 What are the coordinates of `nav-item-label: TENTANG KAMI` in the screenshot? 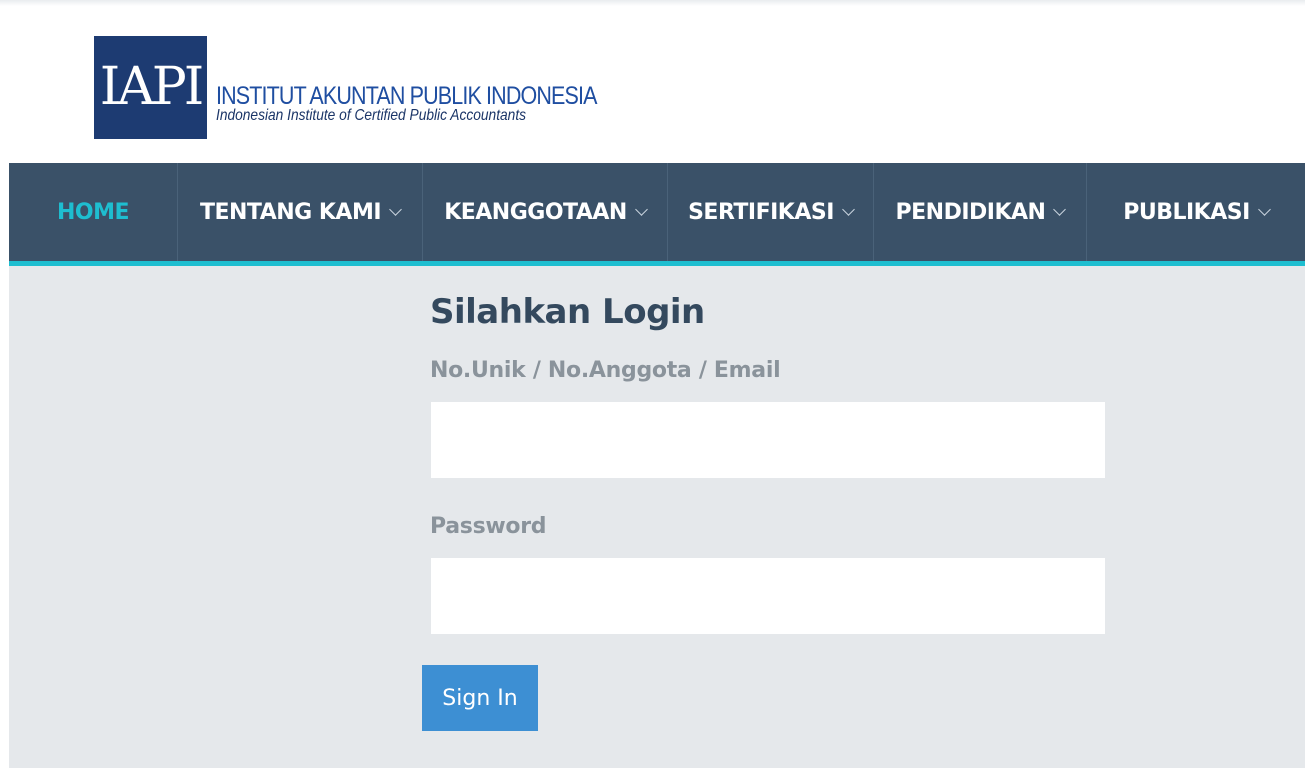 It's located at (290, 212).